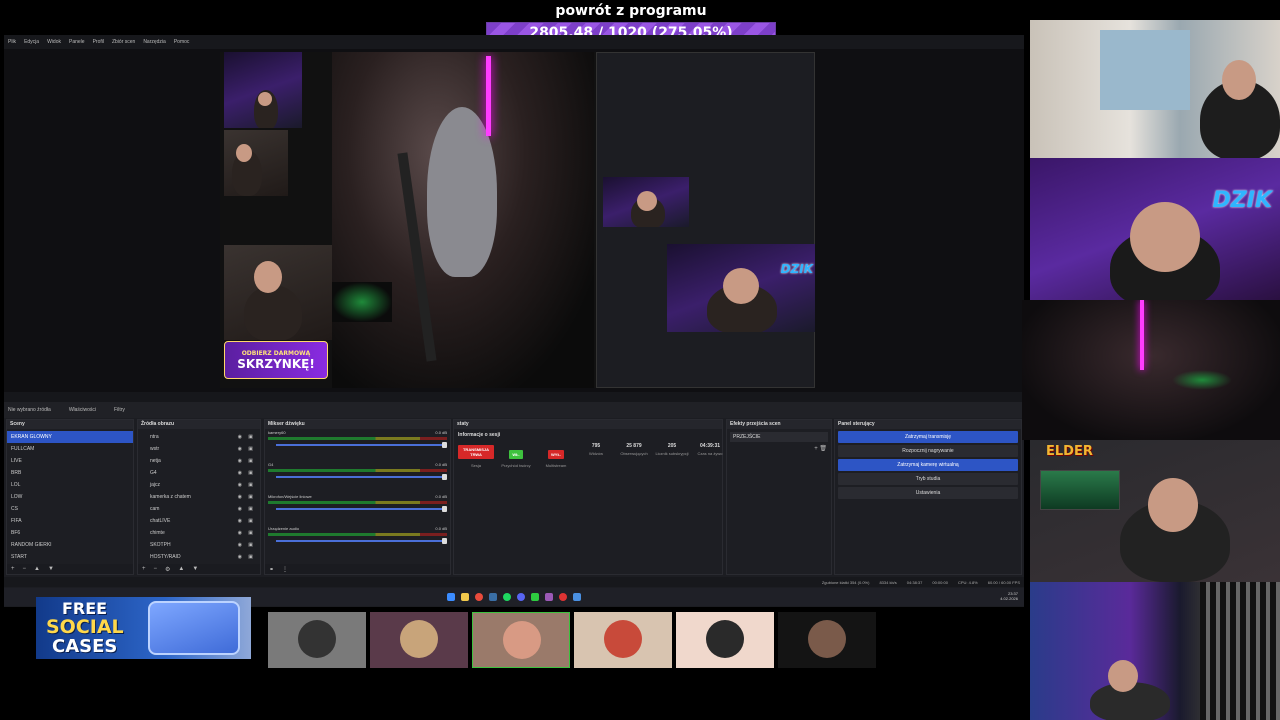 This screenshot has height=720, width=1280. Describe the element at coordinates (70, 533) in the screenshot. I see `scene-item: BF6` at that location.